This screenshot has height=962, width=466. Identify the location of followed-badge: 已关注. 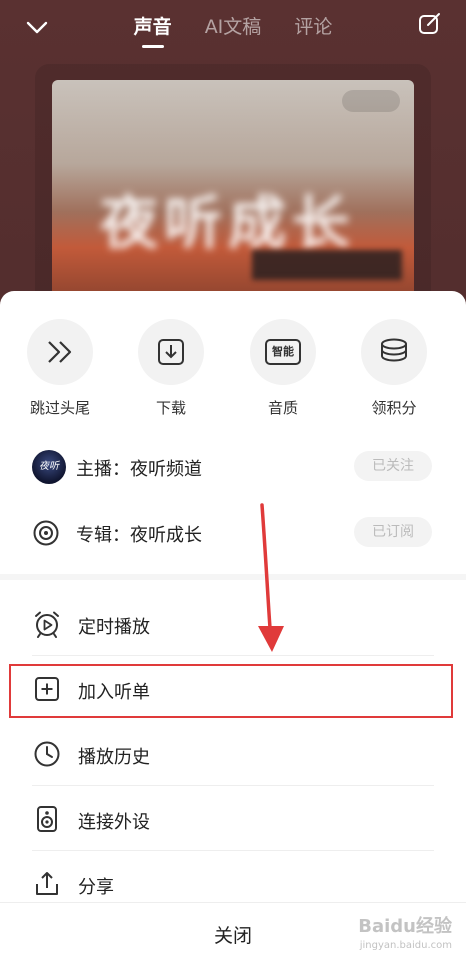
(393, 466).